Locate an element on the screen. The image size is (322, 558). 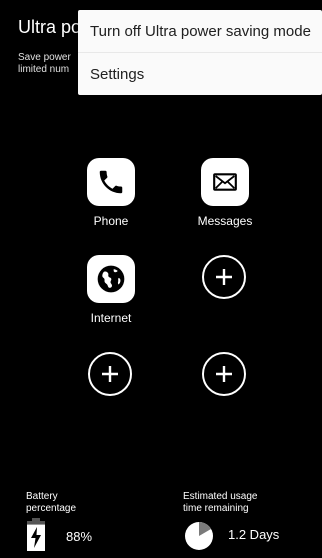
envelope-icon is located at coordinates (225, 182).